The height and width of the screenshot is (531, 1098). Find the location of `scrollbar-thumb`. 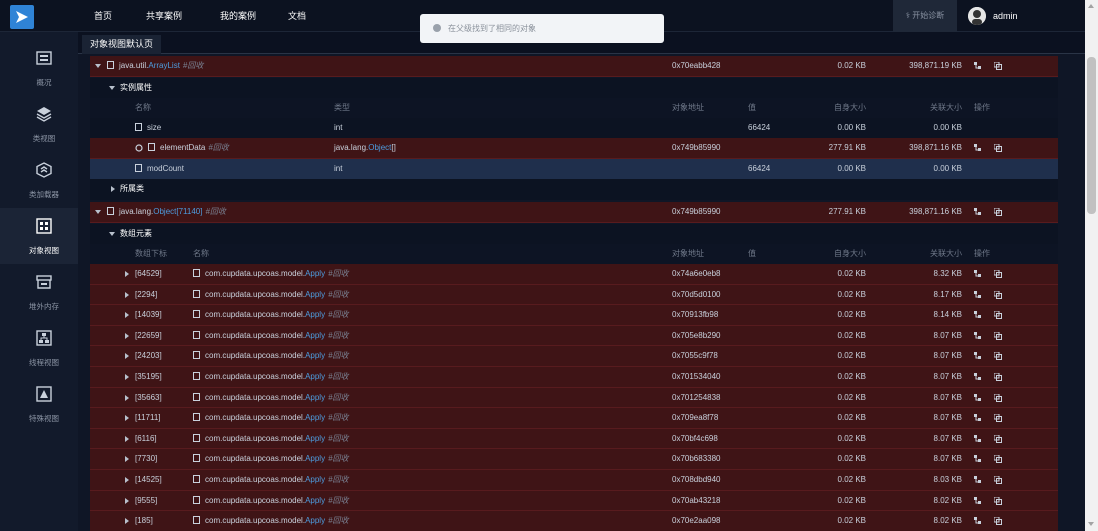

scrollbar-thumb is located at coordinates (1091, 135).